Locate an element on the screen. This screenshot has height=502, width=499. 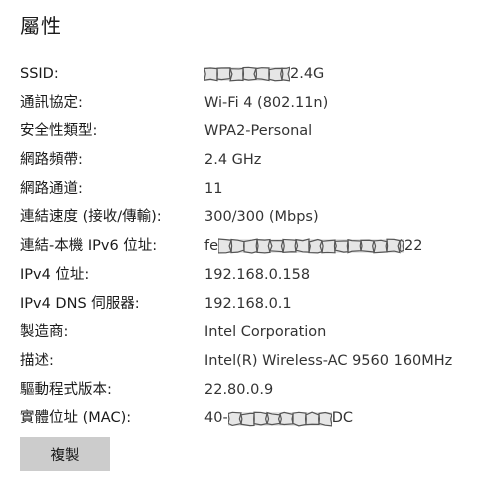
property-value-prefix: fe is located at coordinates (211, 246).